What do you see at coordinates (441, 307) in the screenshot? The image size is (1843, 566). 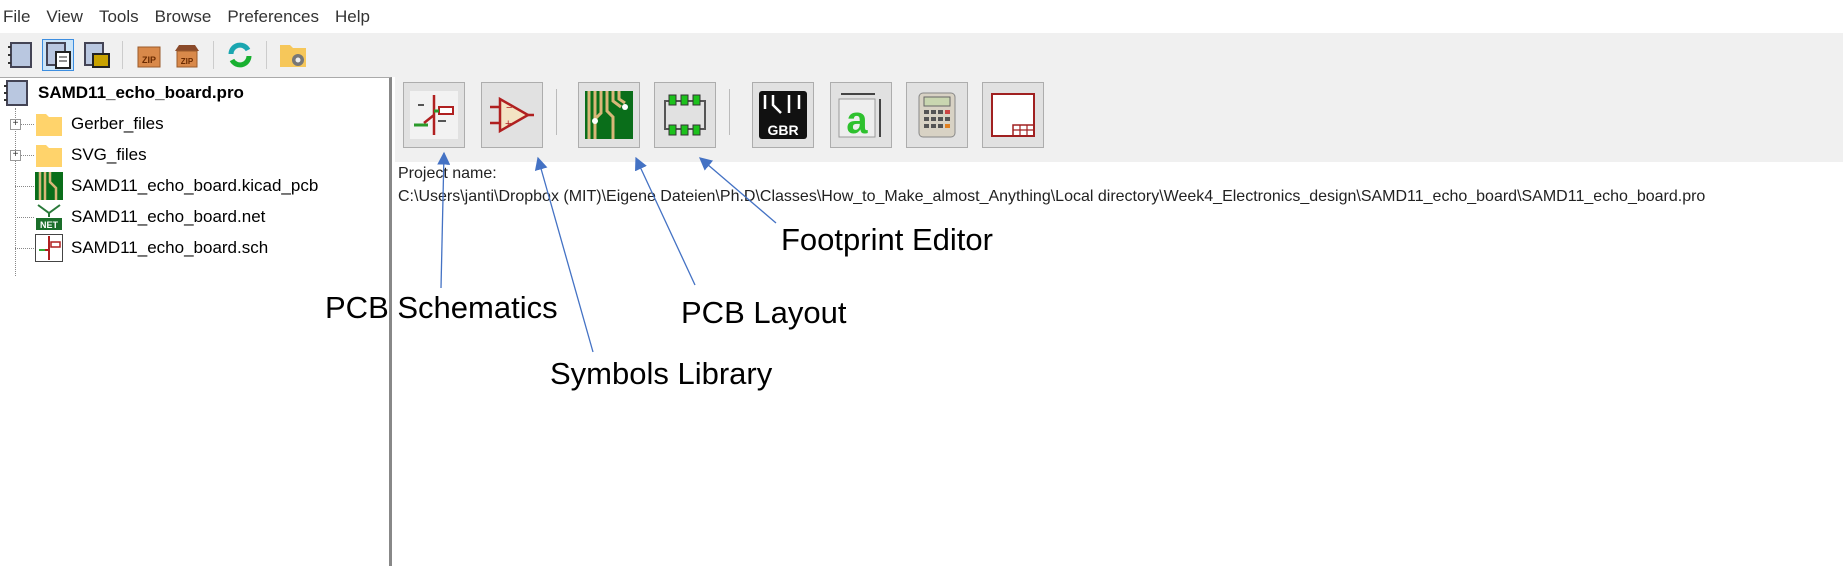 I see `annotation-pcb-schematics: PCB Schematics` at bounding box center [441, 307].